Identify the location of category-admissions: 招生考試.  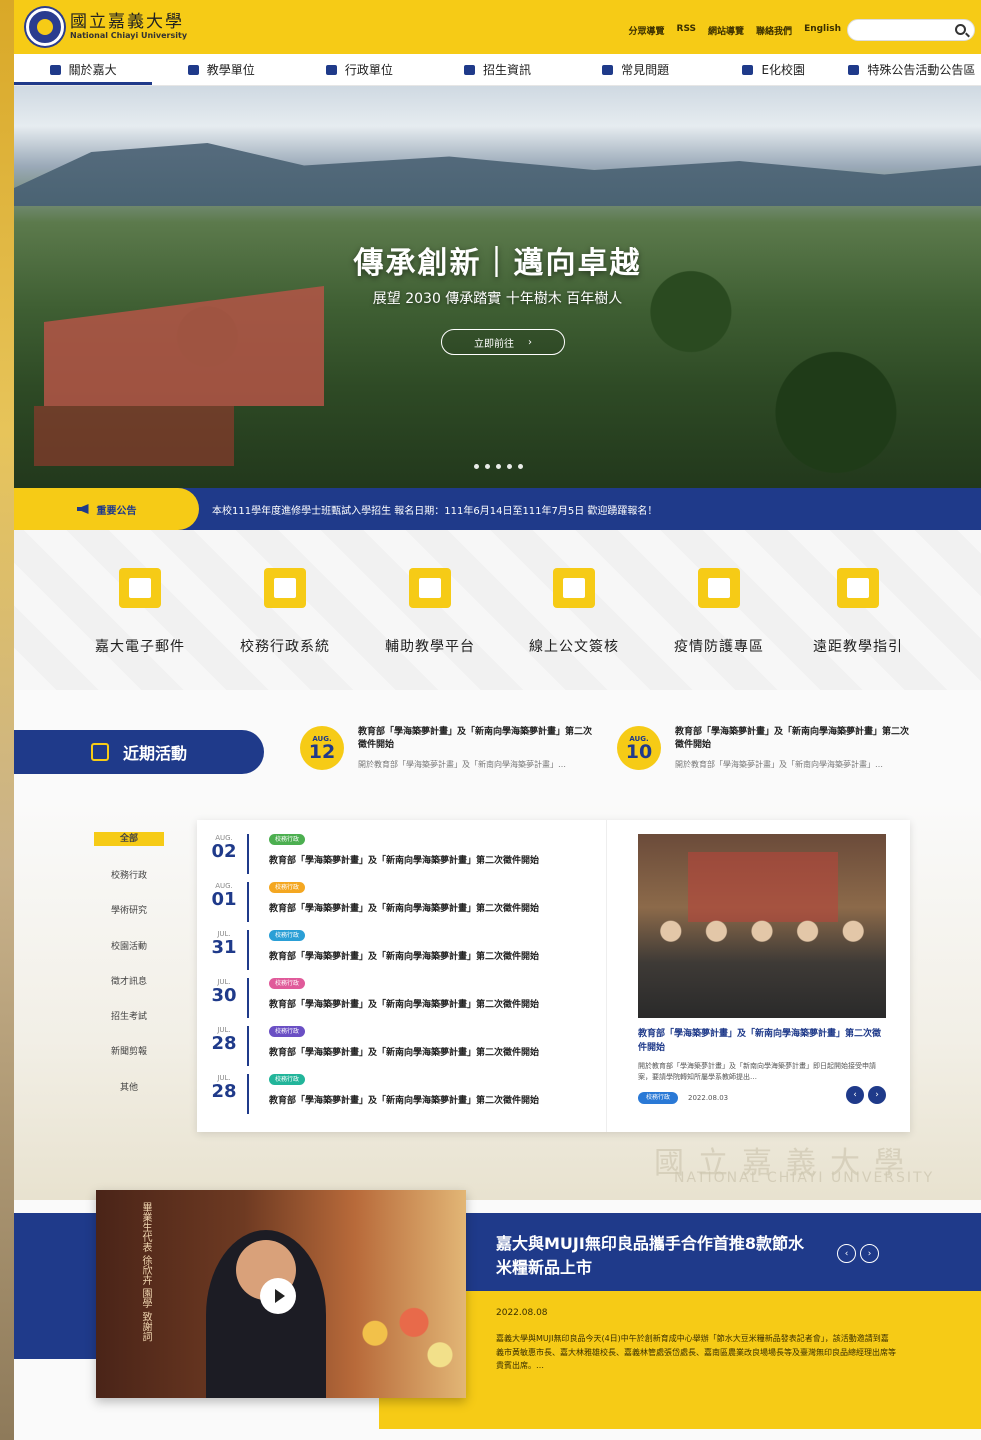
(129, 1025).